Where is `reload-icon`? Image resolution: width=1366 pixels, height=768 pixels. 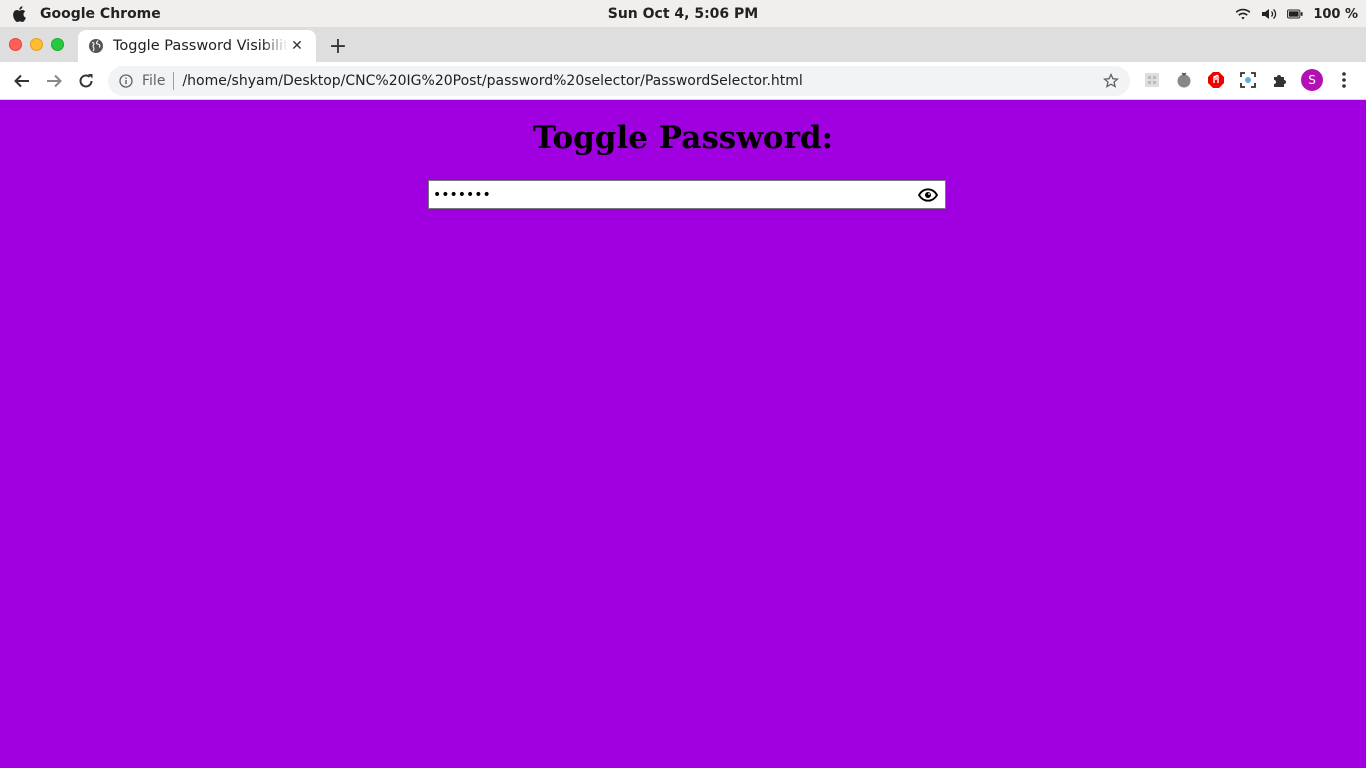
reload-icon is located at coordinates (86, 80).